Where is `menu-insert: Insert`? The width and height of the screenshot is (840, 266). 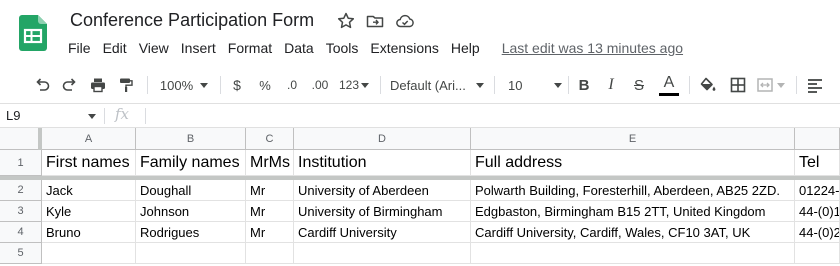 menu-insert: Insert is located at coordinates (198, 48).